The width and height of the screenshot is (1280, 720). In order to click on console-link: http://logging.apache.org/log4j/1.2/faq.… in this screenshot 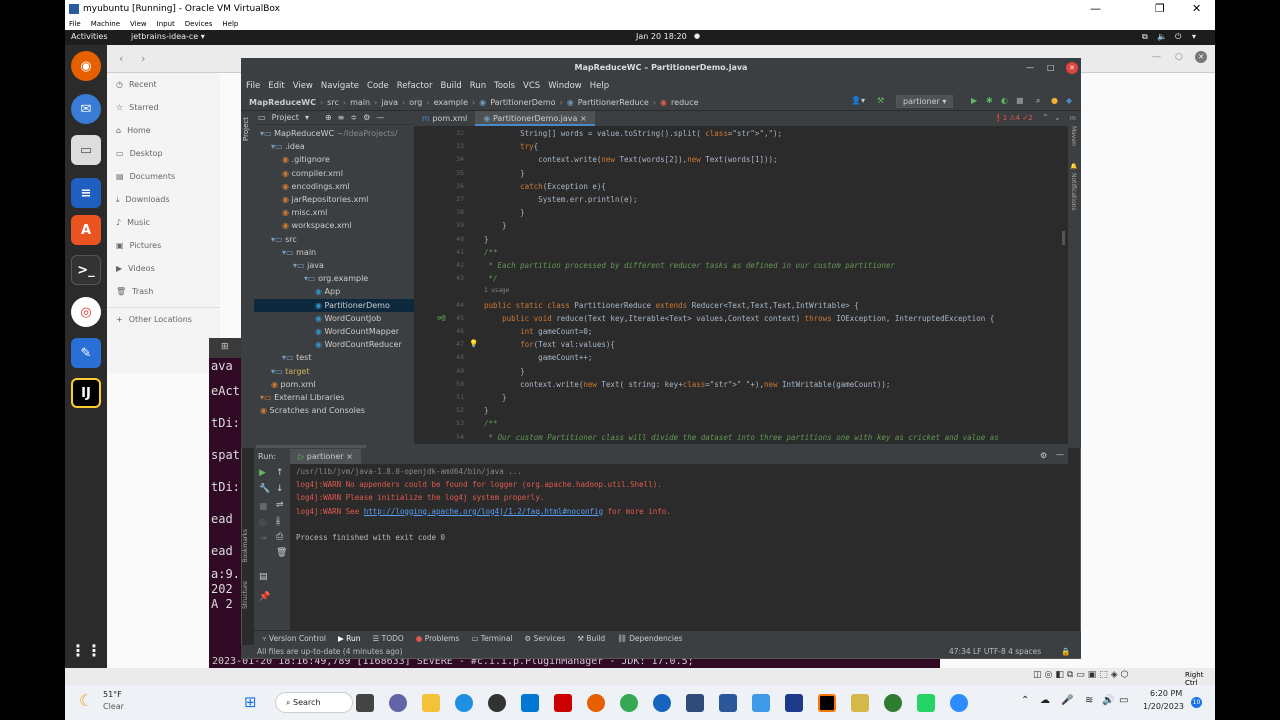, I will do `click(483, 511)`.